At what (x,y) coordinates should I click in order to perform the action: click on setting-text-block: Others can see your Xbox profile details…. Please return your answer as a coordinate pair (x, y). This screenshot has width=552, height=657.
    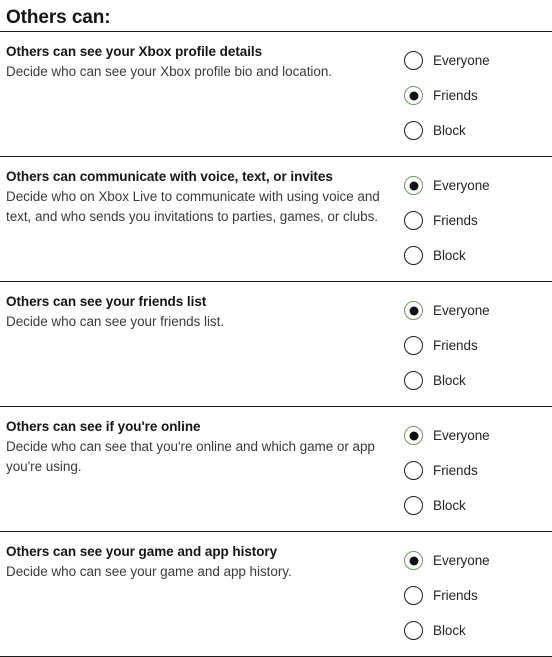
    Looking at the image, I should click on (198, 62).